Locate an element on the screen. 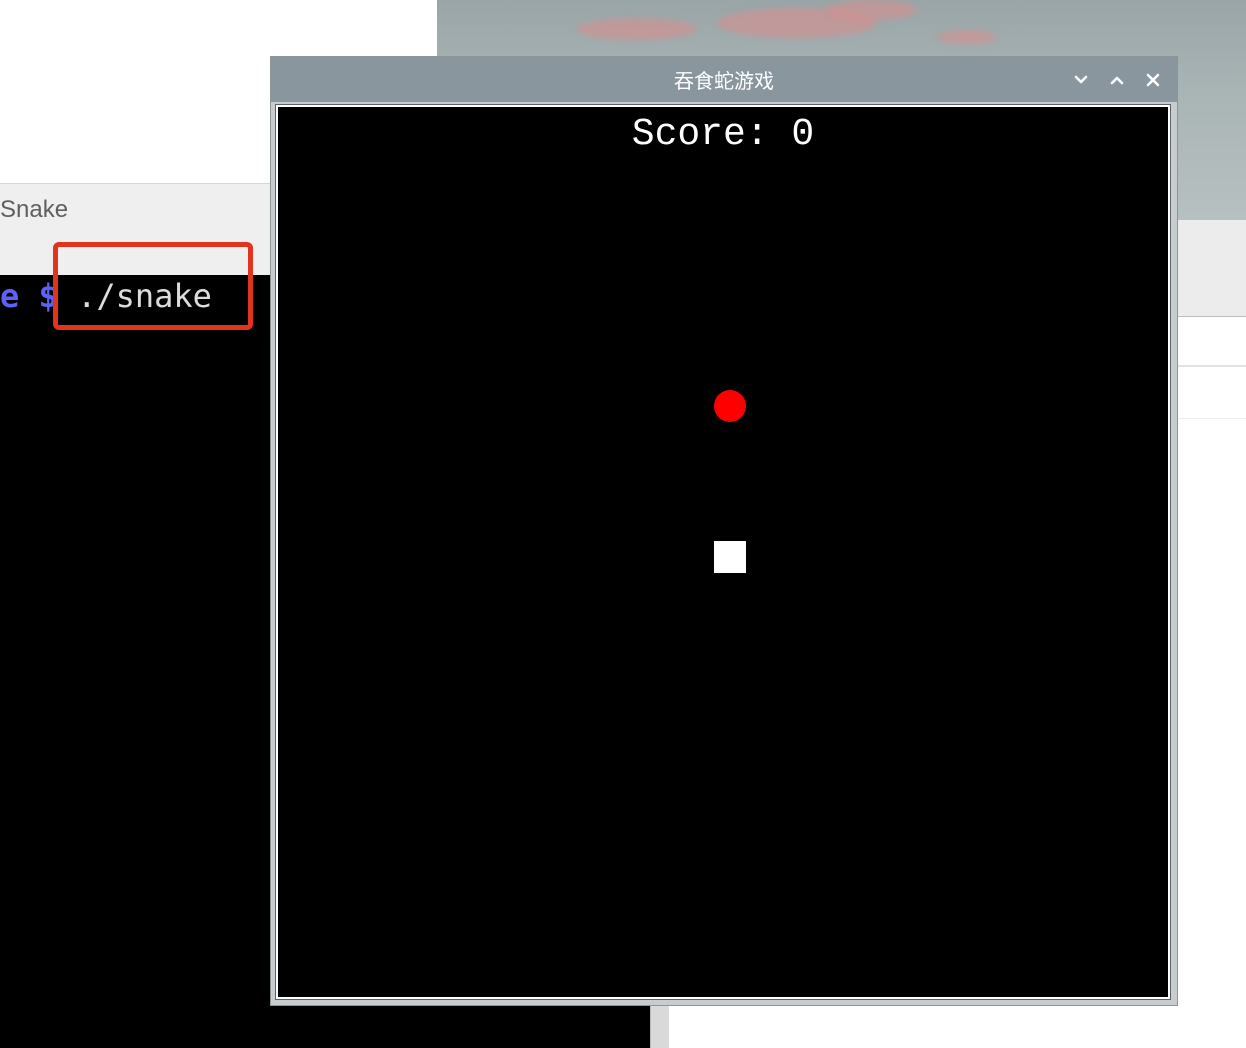 The width and height of the screenshot is (1246, 1048). game-window-title: 吞食蛇游戏 is located at coordinates (724, 81).